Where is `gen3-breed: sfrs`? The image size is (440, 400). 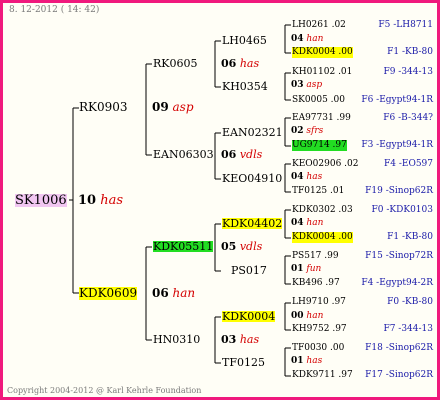
gen3-breed: sfrs is located at coordinates (315, 131).